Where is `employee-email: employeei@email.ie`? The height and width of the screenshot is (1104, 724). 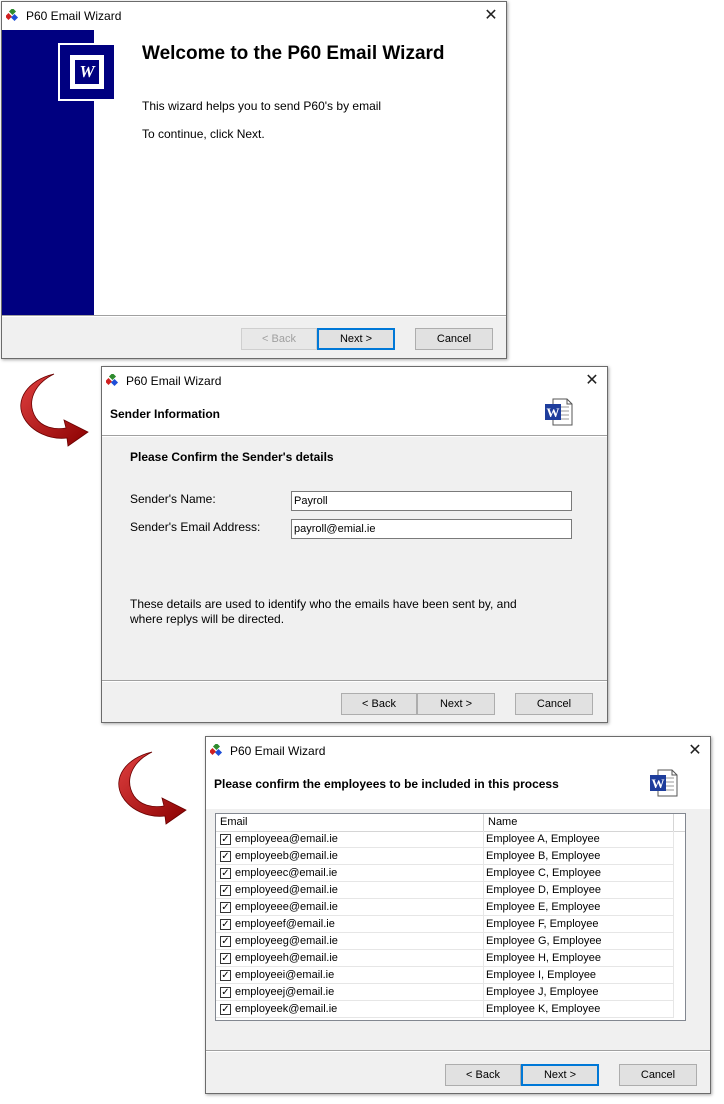 employee-email: employeei@email.ie is located at coordinates (285, 975).